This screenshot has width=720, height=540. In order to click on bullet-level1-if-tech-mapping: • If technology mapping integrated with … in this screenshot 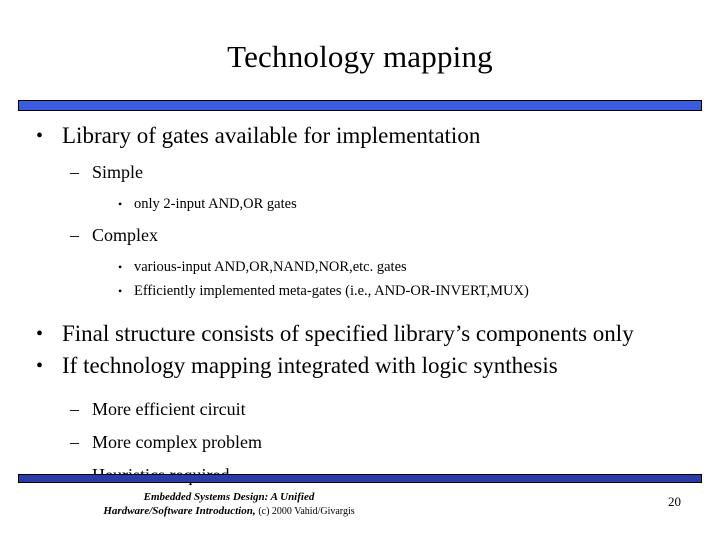, I will do `click(360, 366)`.